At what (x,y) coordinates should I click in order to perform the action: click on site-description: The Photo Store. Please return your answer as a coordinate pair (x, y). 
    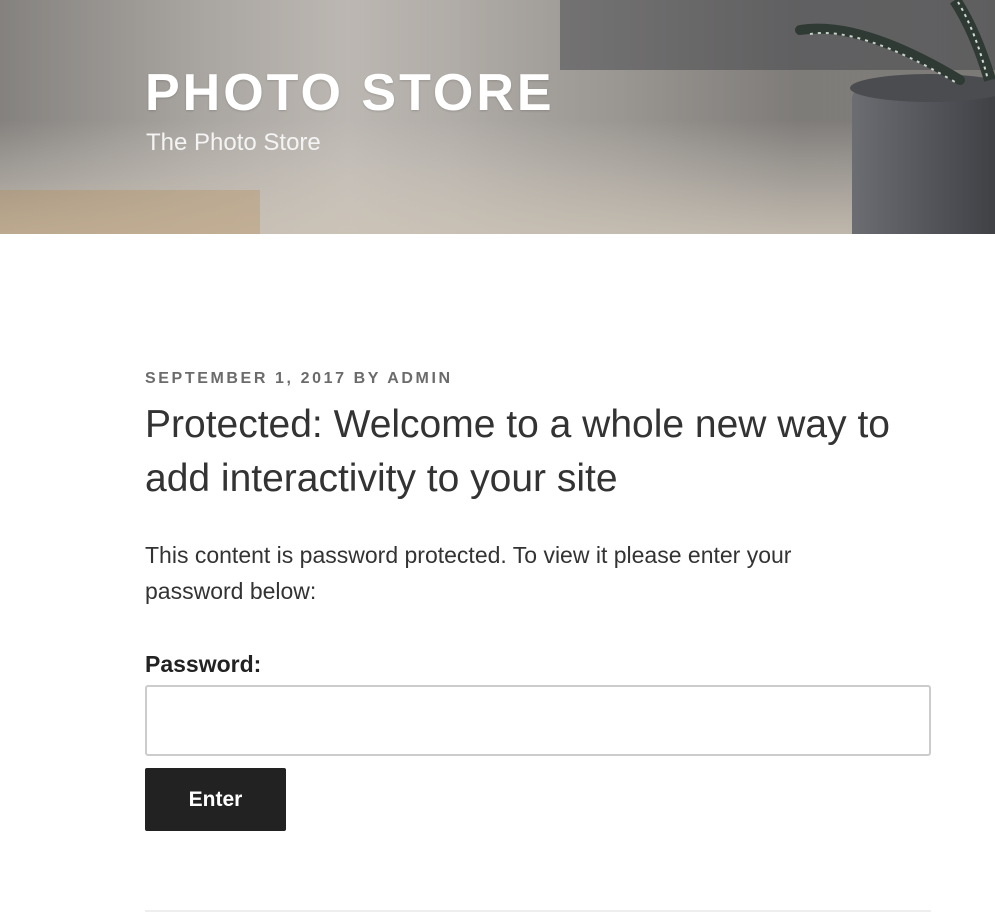
    Looking at the image, I should click on (233, 142).